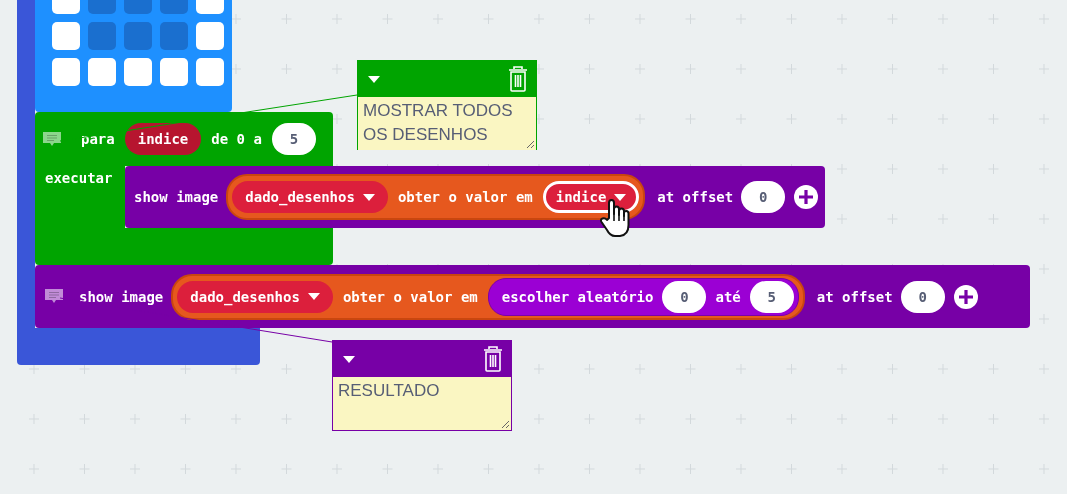 The image size is (1067, 494). I want to click on random-block: escolher aleatório 0 até 5, so click(643, 296).